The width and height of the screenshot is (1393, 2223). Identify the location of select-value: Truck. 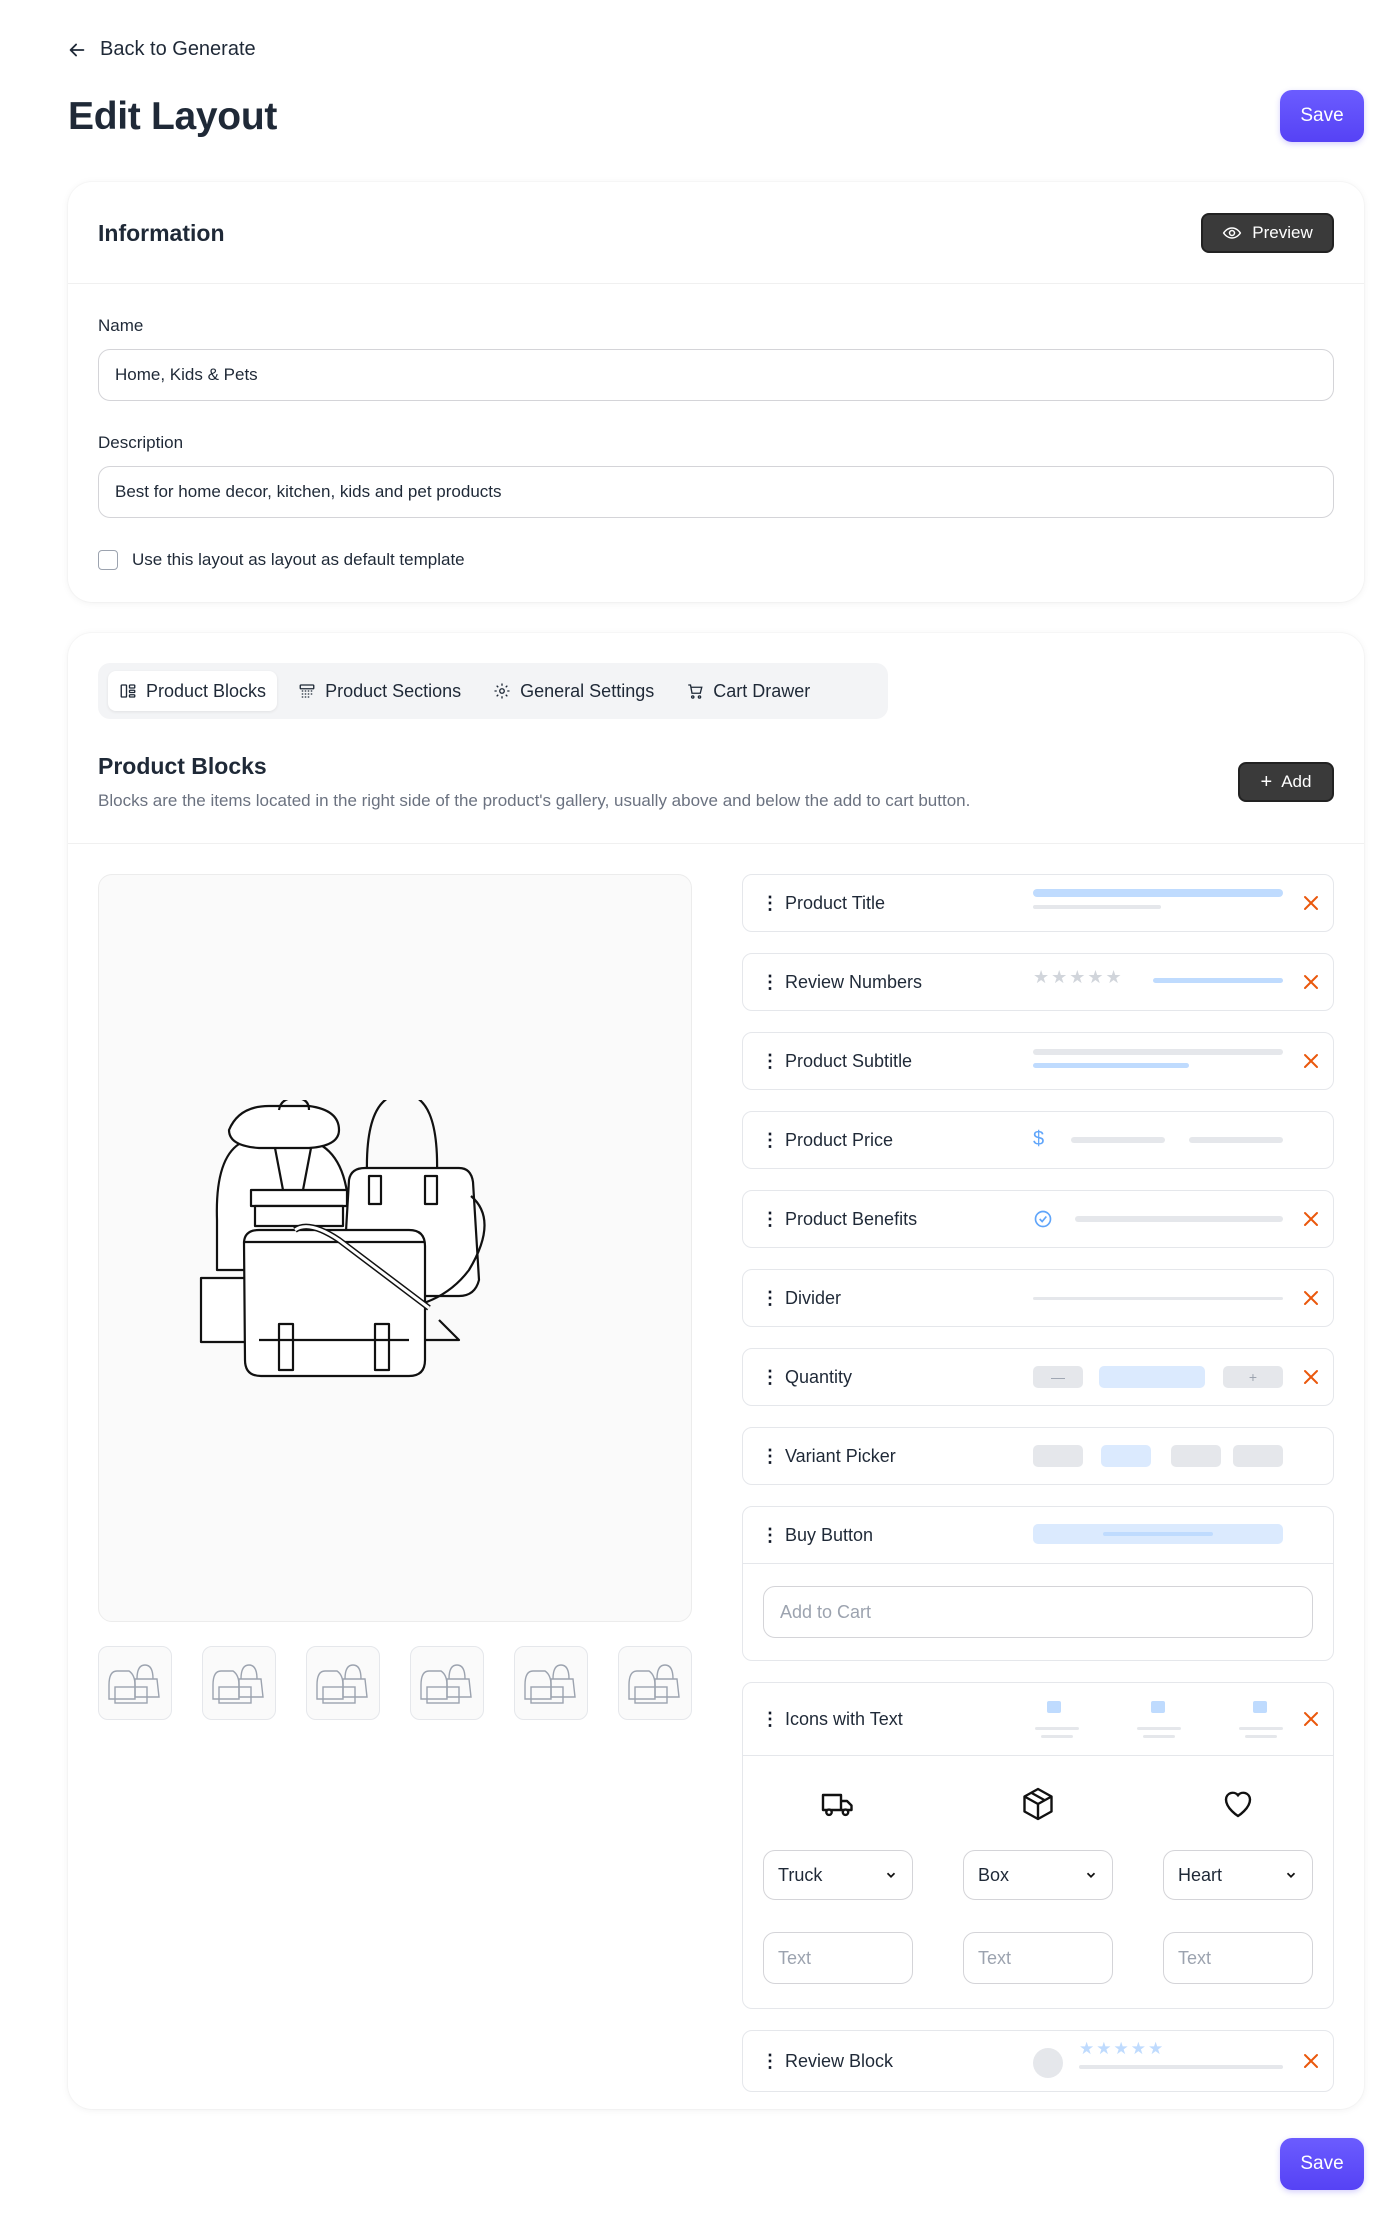
(800, 1874).